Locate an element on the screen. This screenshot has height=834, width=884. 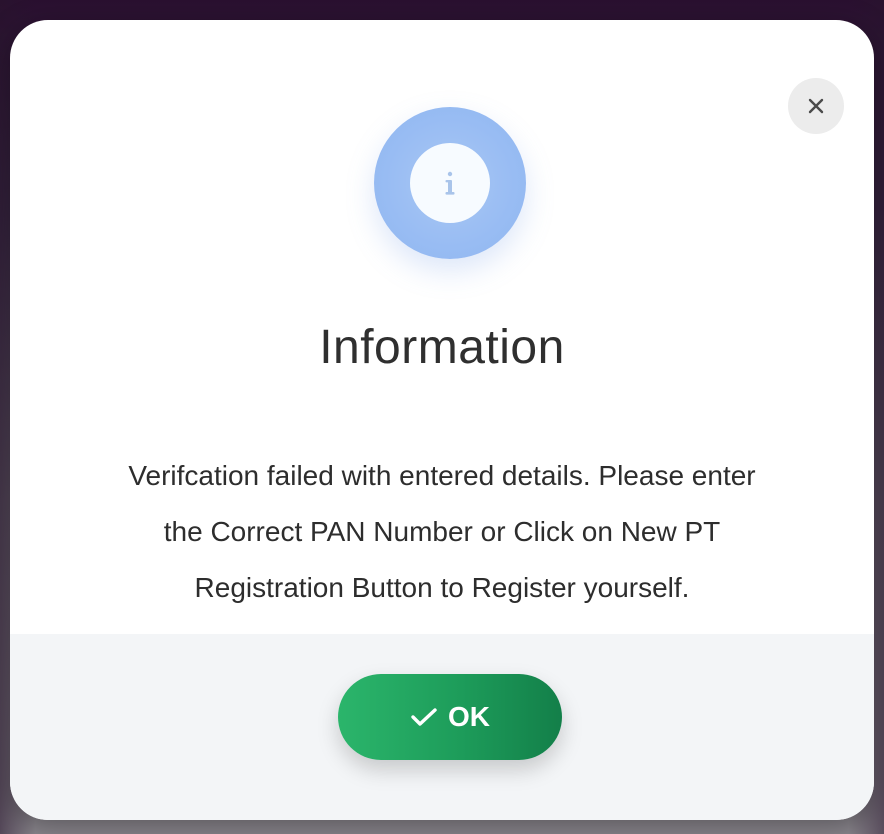
close-icon is located at coordinates (816, 106).